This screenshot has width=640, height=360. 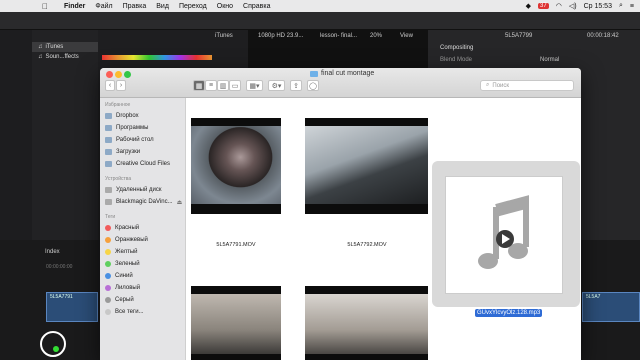 What do you see at coordinates (320, 21) in the screenshot?
I see `fcp-toolbar` at bounding box center [320, 21].